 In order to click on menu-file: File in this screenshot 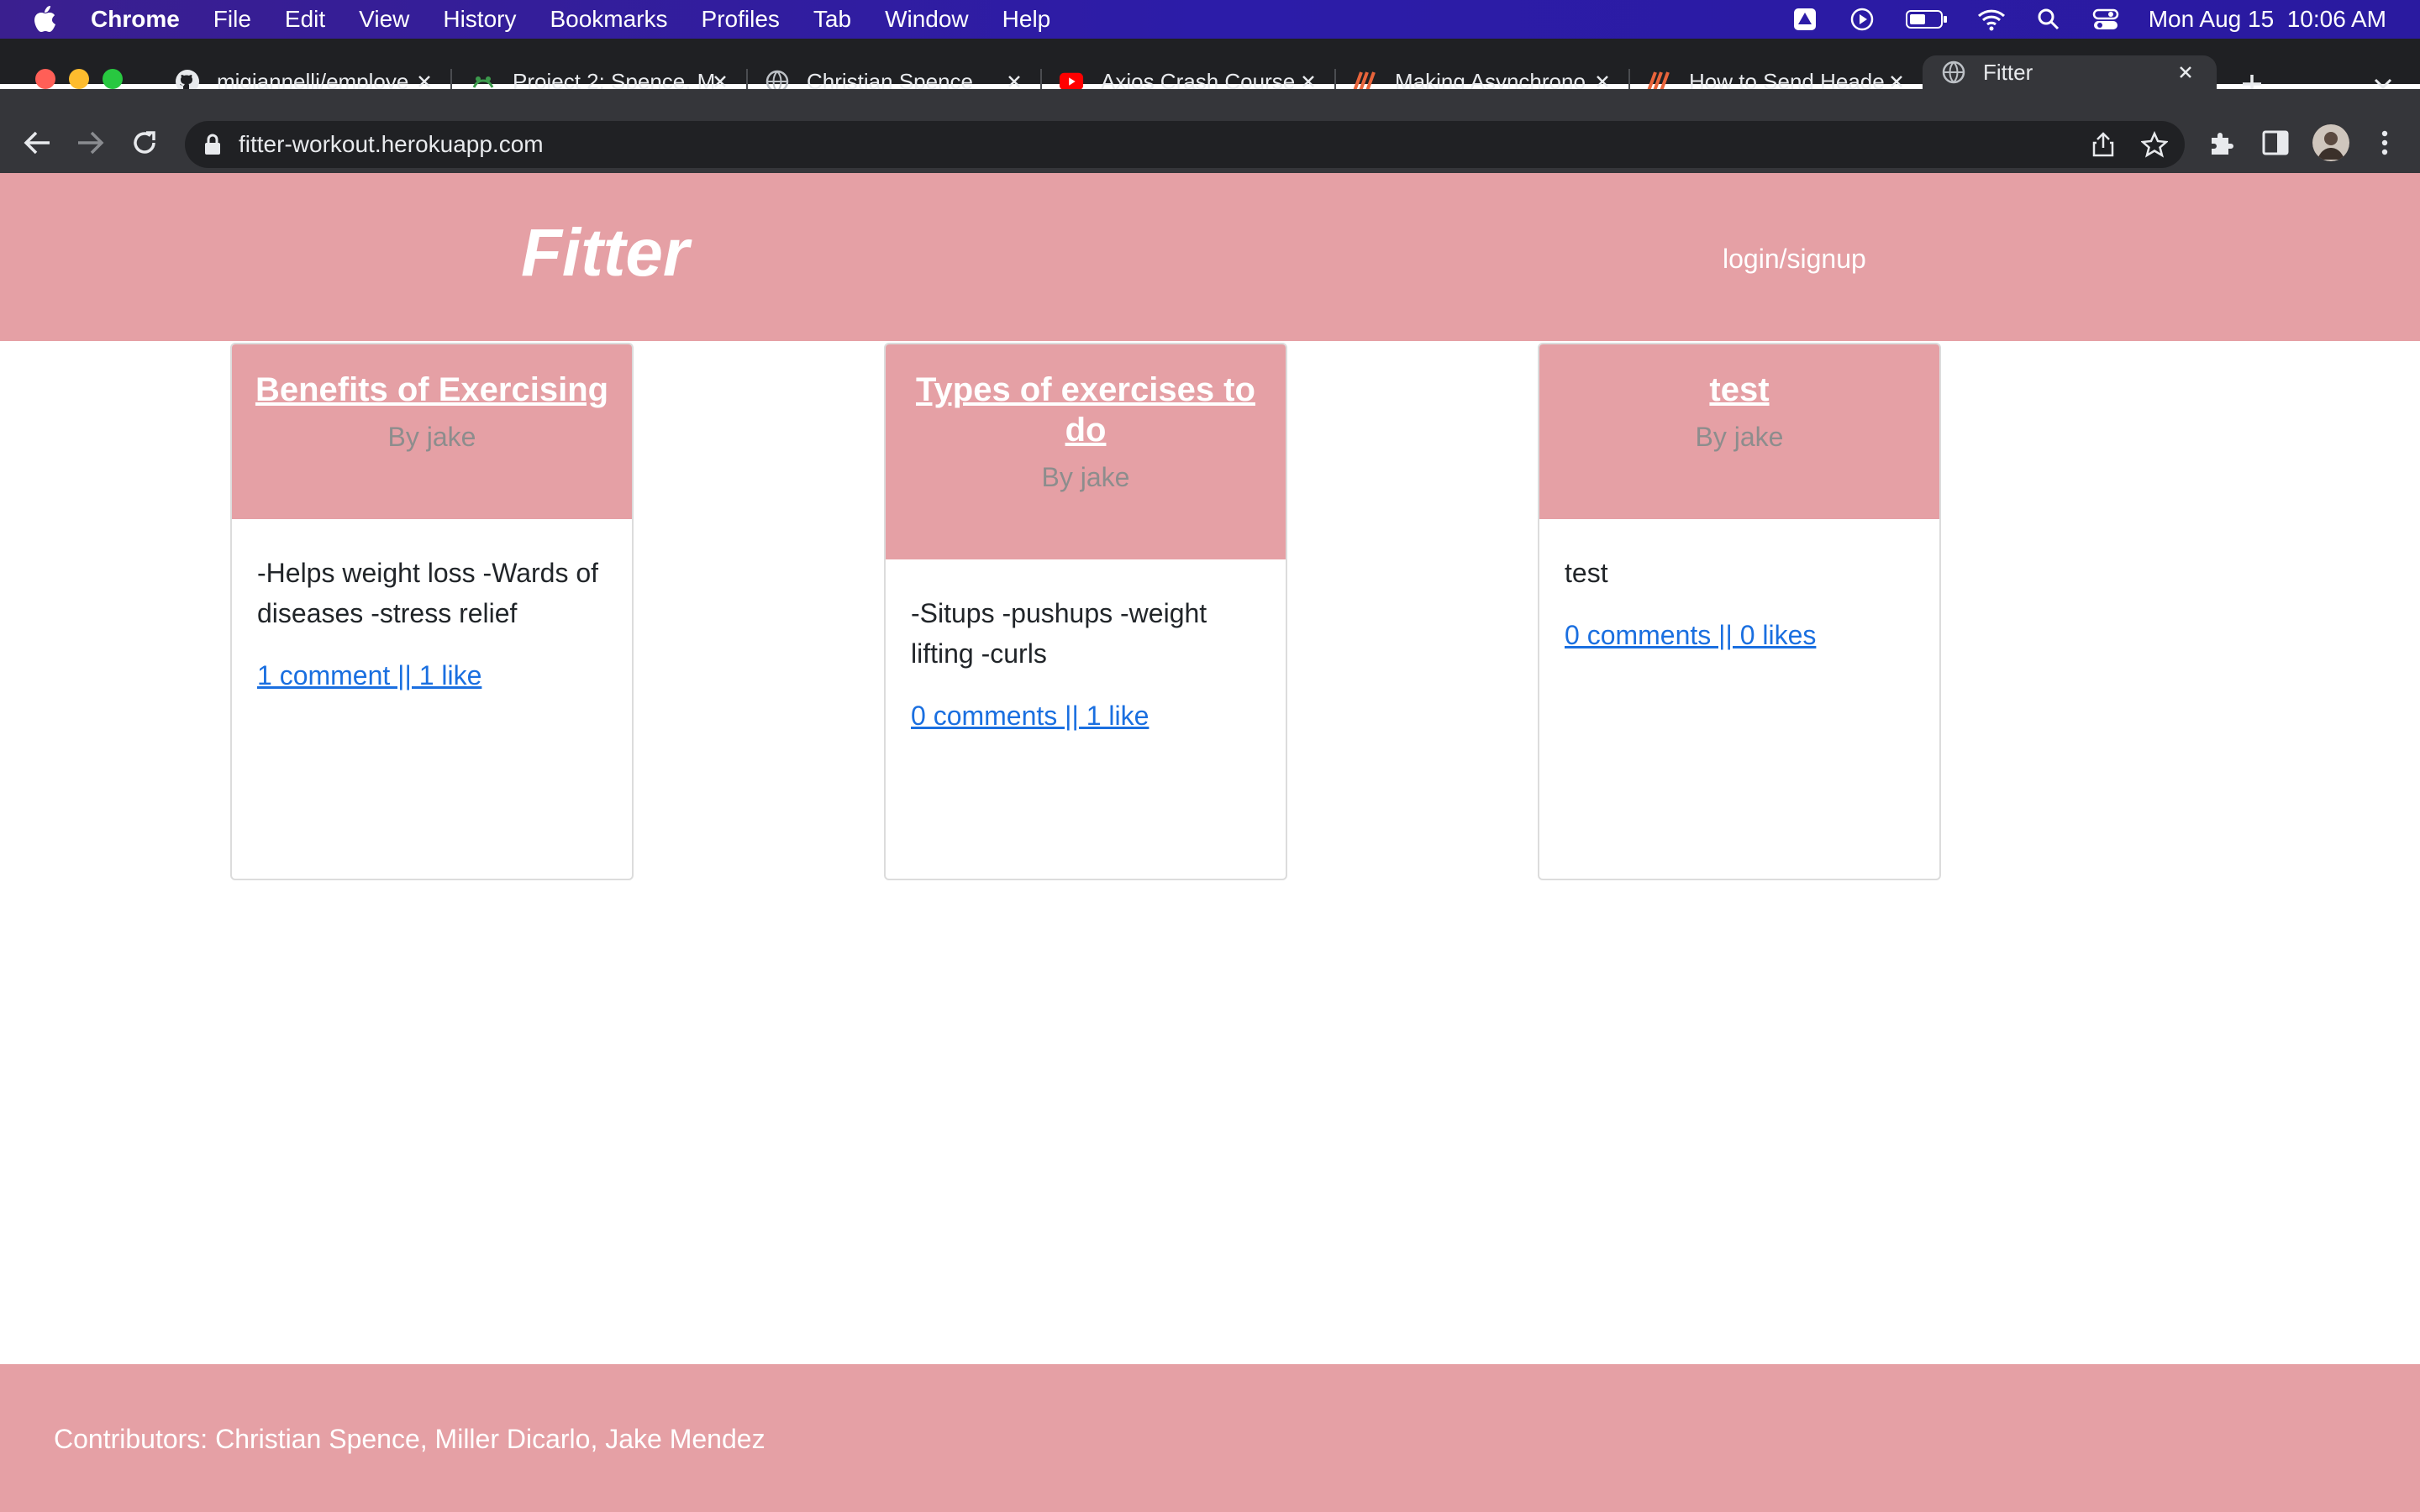, I will do `click(232, 19)`.